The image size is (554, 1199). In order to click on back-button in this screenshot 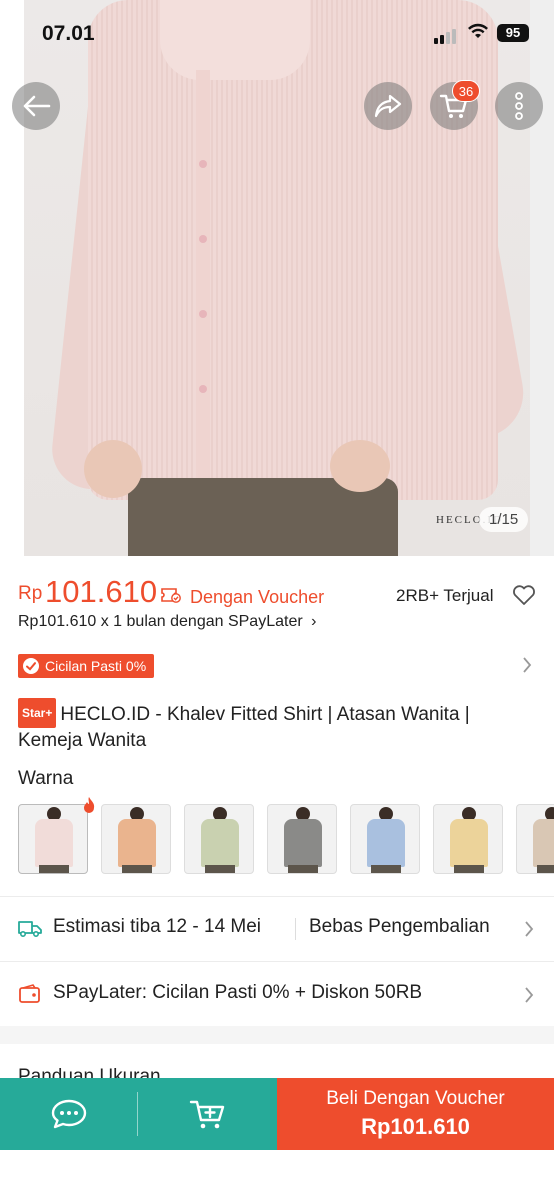, I will do `click(36, 106)`.